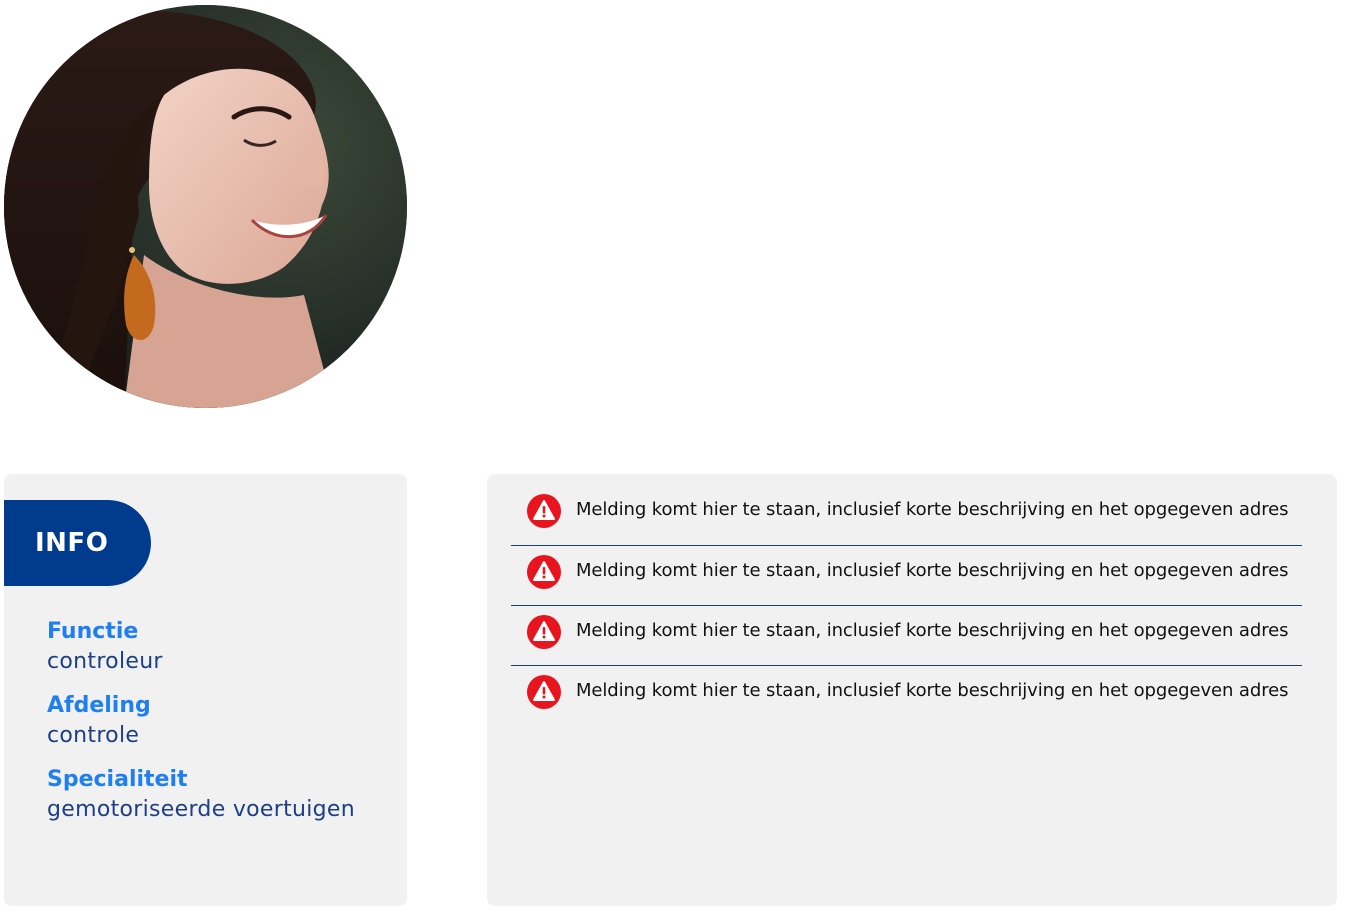 This screenshot has width=1348, height=918. Describe the element at coordinates (105, 661) in the screenshot. I see `field-value: controleur` at that location.